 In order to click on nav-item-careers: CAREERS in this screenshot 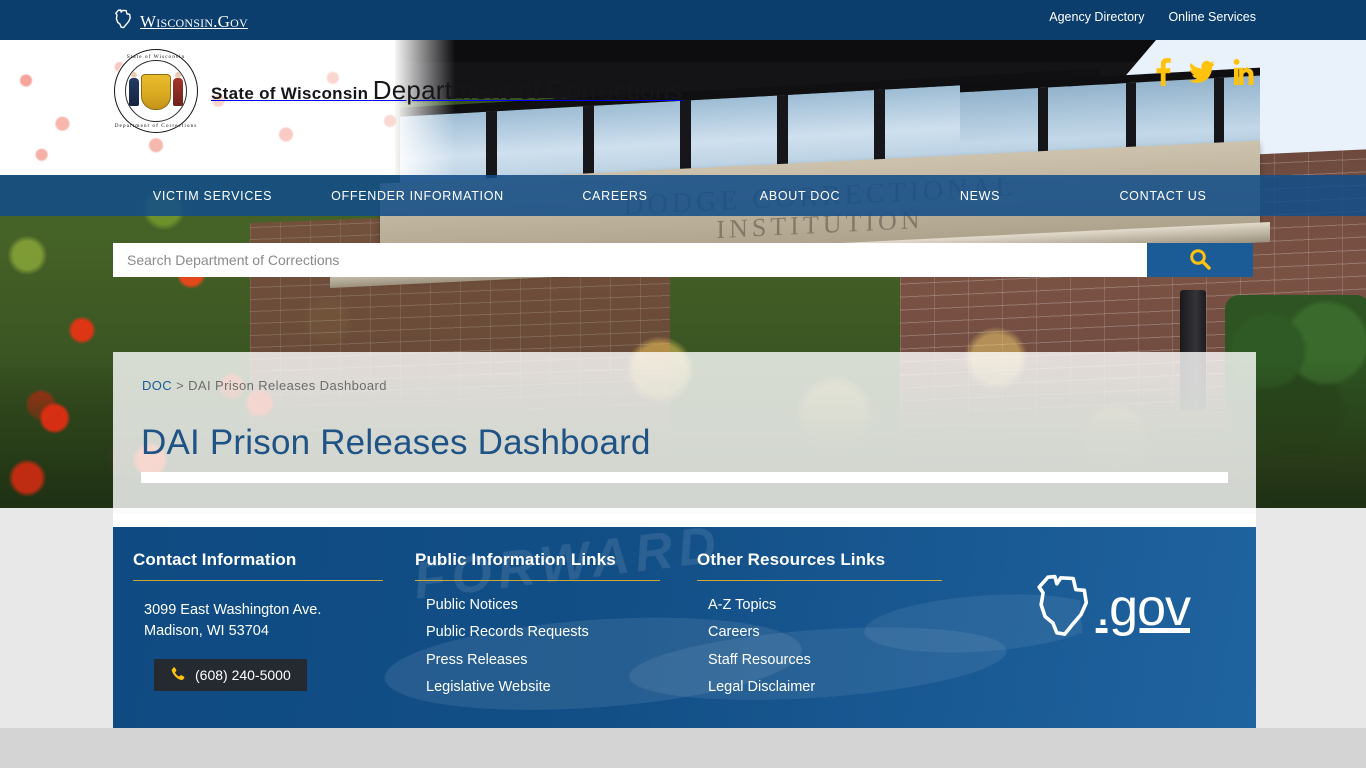, I will do `click(615, 196)`.